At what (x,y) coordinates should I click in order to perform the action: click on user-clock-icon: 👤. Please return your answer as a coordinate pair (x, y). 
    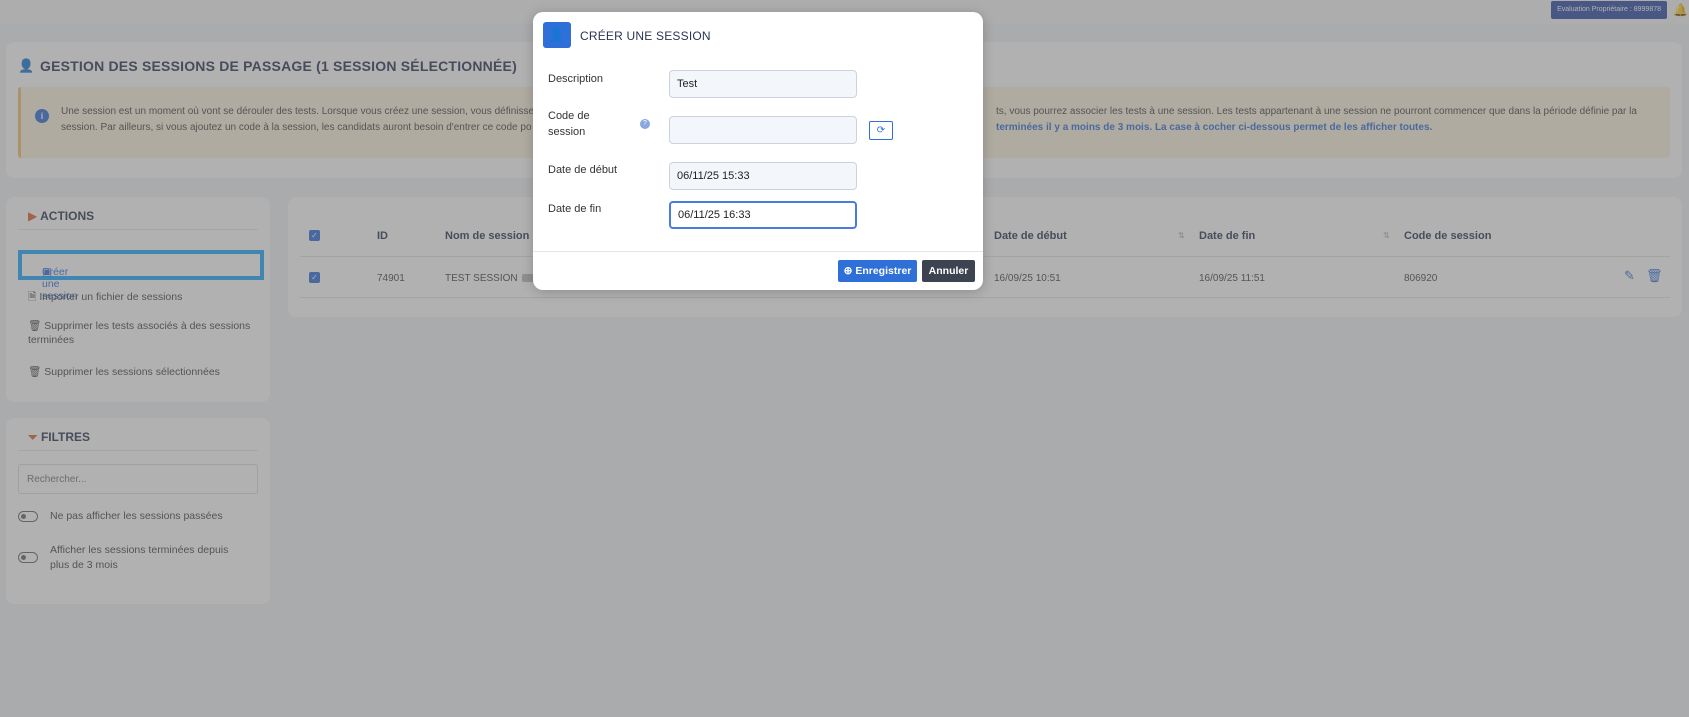
    Looking at the image, I should click on (557, 35).